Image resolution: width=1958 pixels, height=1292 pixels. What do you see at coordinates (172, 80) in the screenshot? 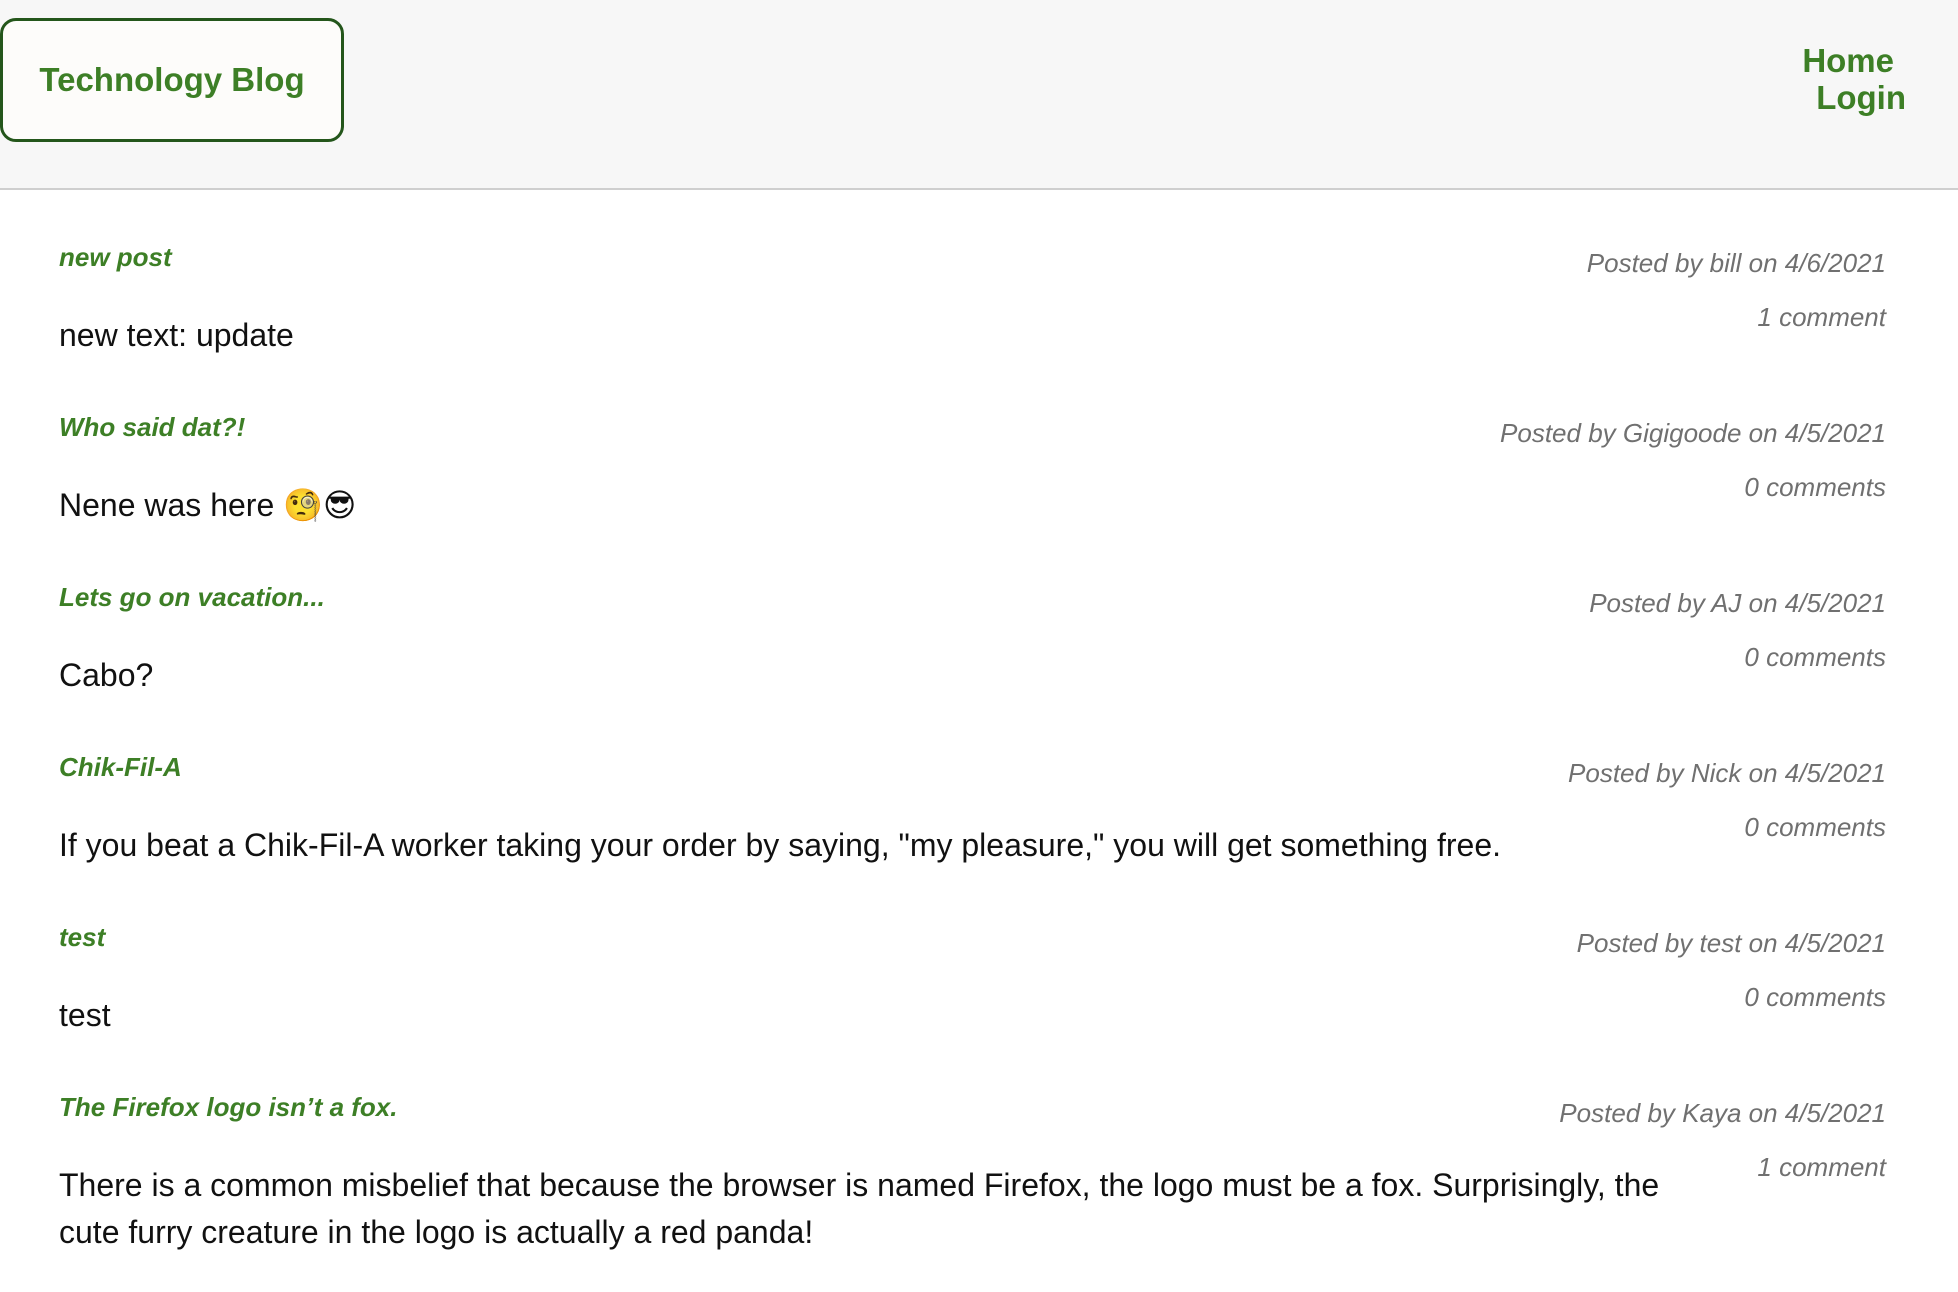
I see `brand-link: Technology Blog` at bounding box center [172, 80].